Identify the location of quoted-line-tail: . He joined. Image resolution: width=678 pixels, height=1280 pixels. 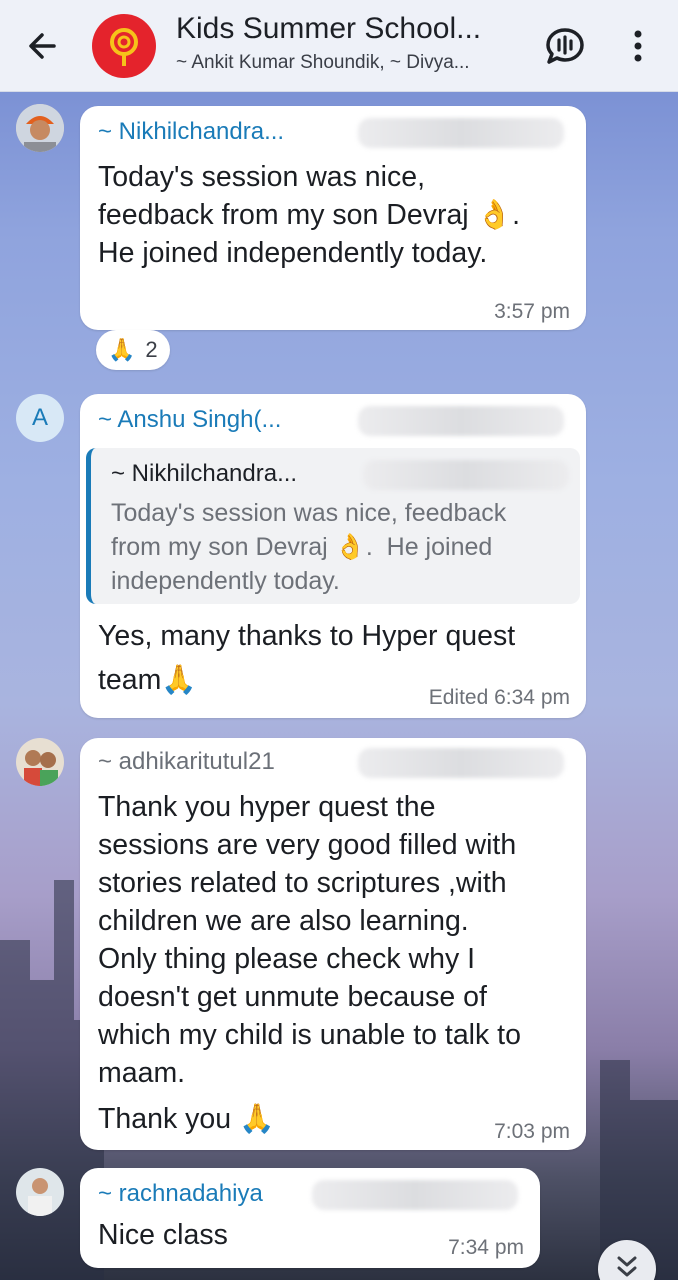
(429, 547).